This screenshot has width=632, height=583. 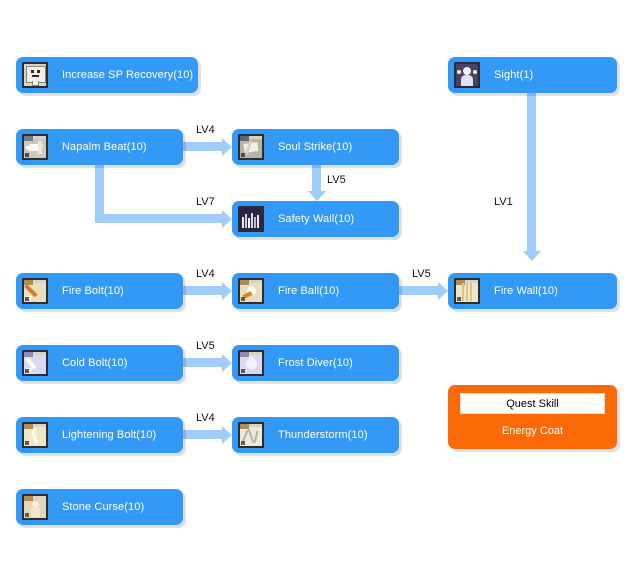 I want to click on scroll-safety-wall-icon, so click(x=251, y=219).